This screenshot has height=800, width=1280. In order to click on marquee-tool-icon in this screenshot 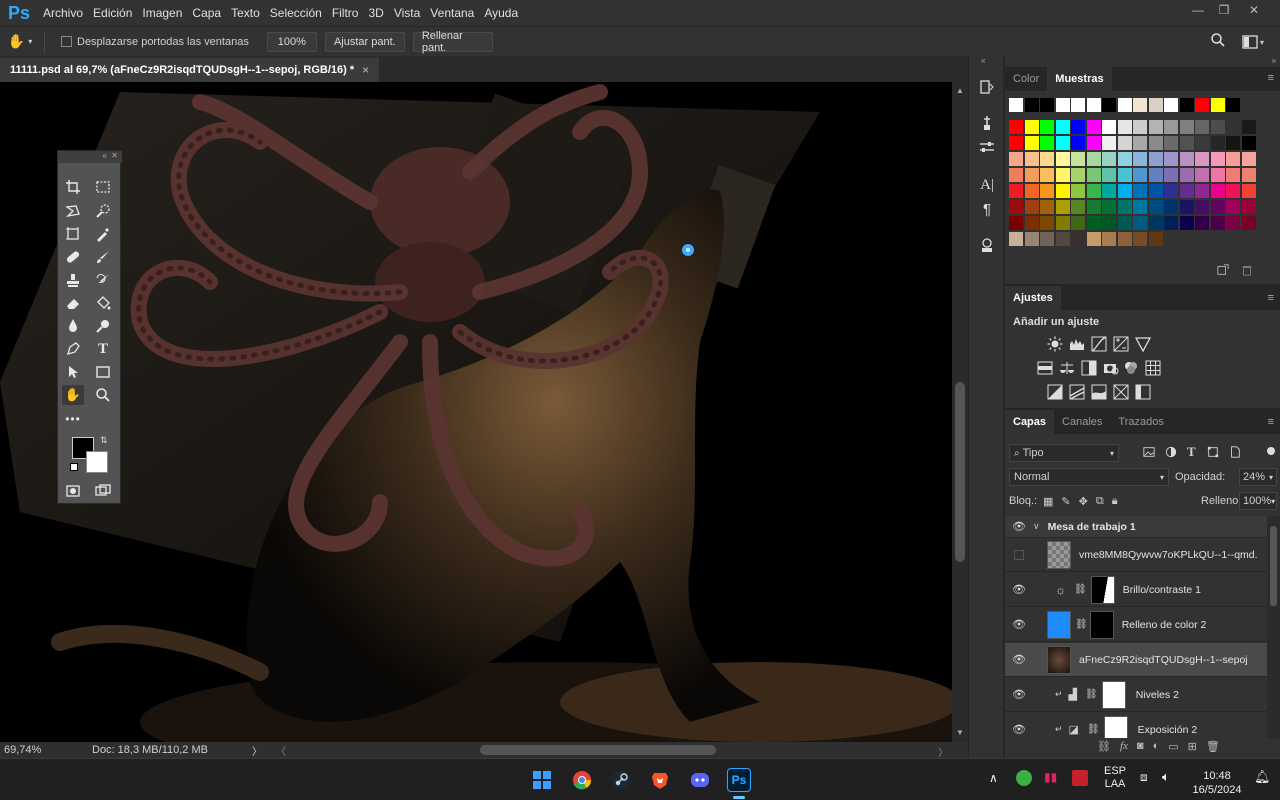, I will do `click(103, 187)`.